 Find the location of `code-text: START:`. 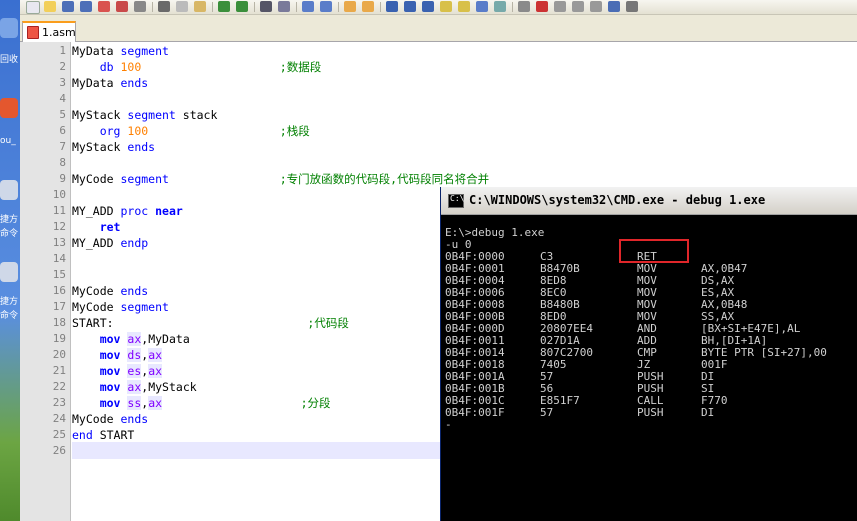

code-text: START: is located at coordinates (93, 323).